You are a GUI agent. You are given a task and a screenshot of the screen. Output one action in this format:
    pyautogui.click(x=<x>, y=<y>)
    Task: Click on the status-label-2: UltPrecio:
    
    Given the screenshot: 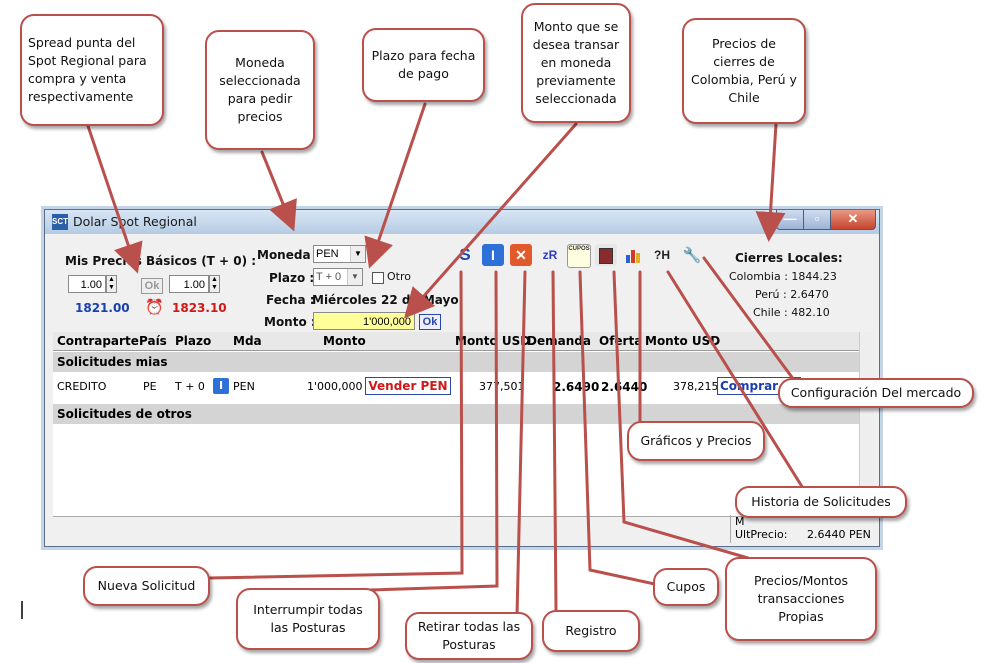 What is the action you would take?
    pyautogui.click(x=761, y=534)
    